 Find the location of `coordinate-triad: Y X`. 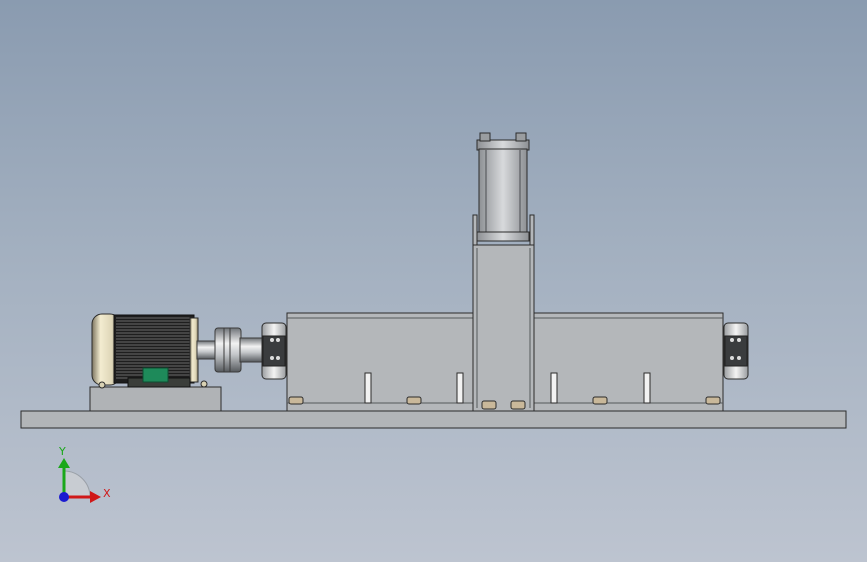

coordinate-triad: Y X is located at coordinates (84, 474).